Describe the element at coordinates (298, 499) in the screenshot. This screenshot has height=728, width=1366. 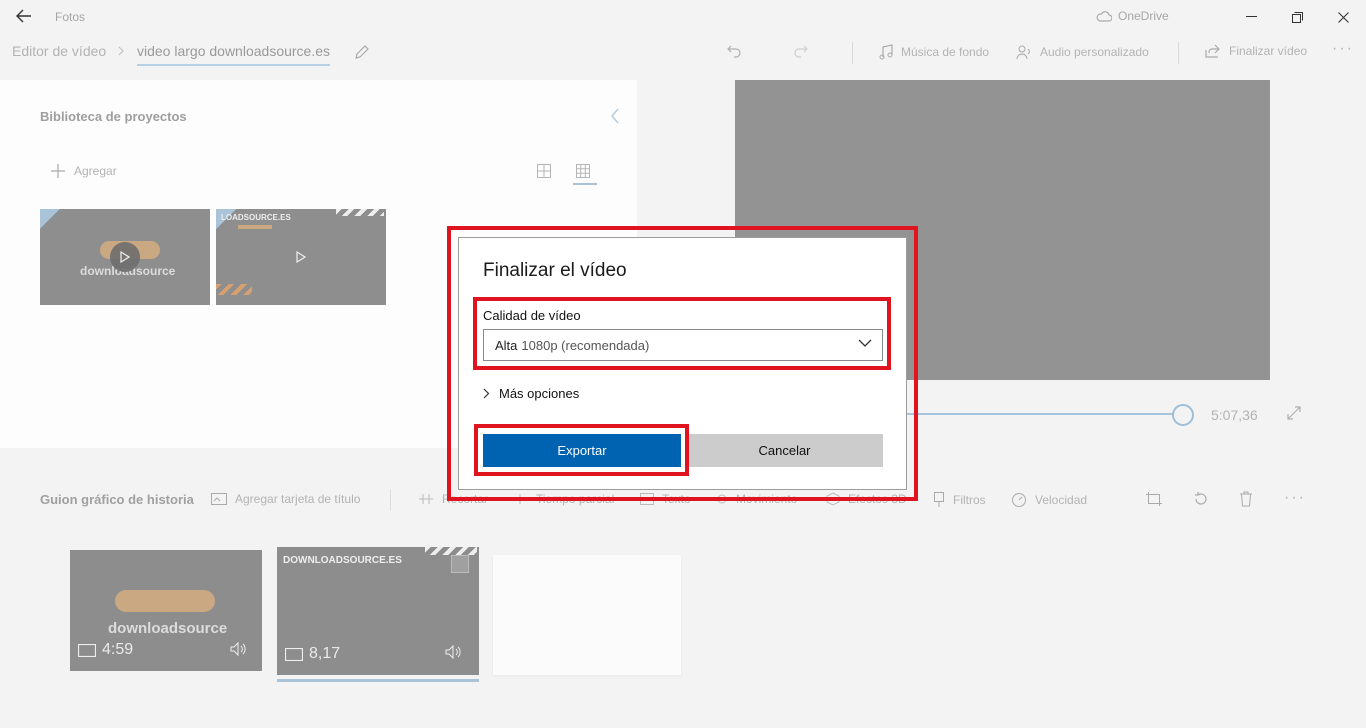
I see `add-title-card-label: Agregar tarjeta de título` at that location.